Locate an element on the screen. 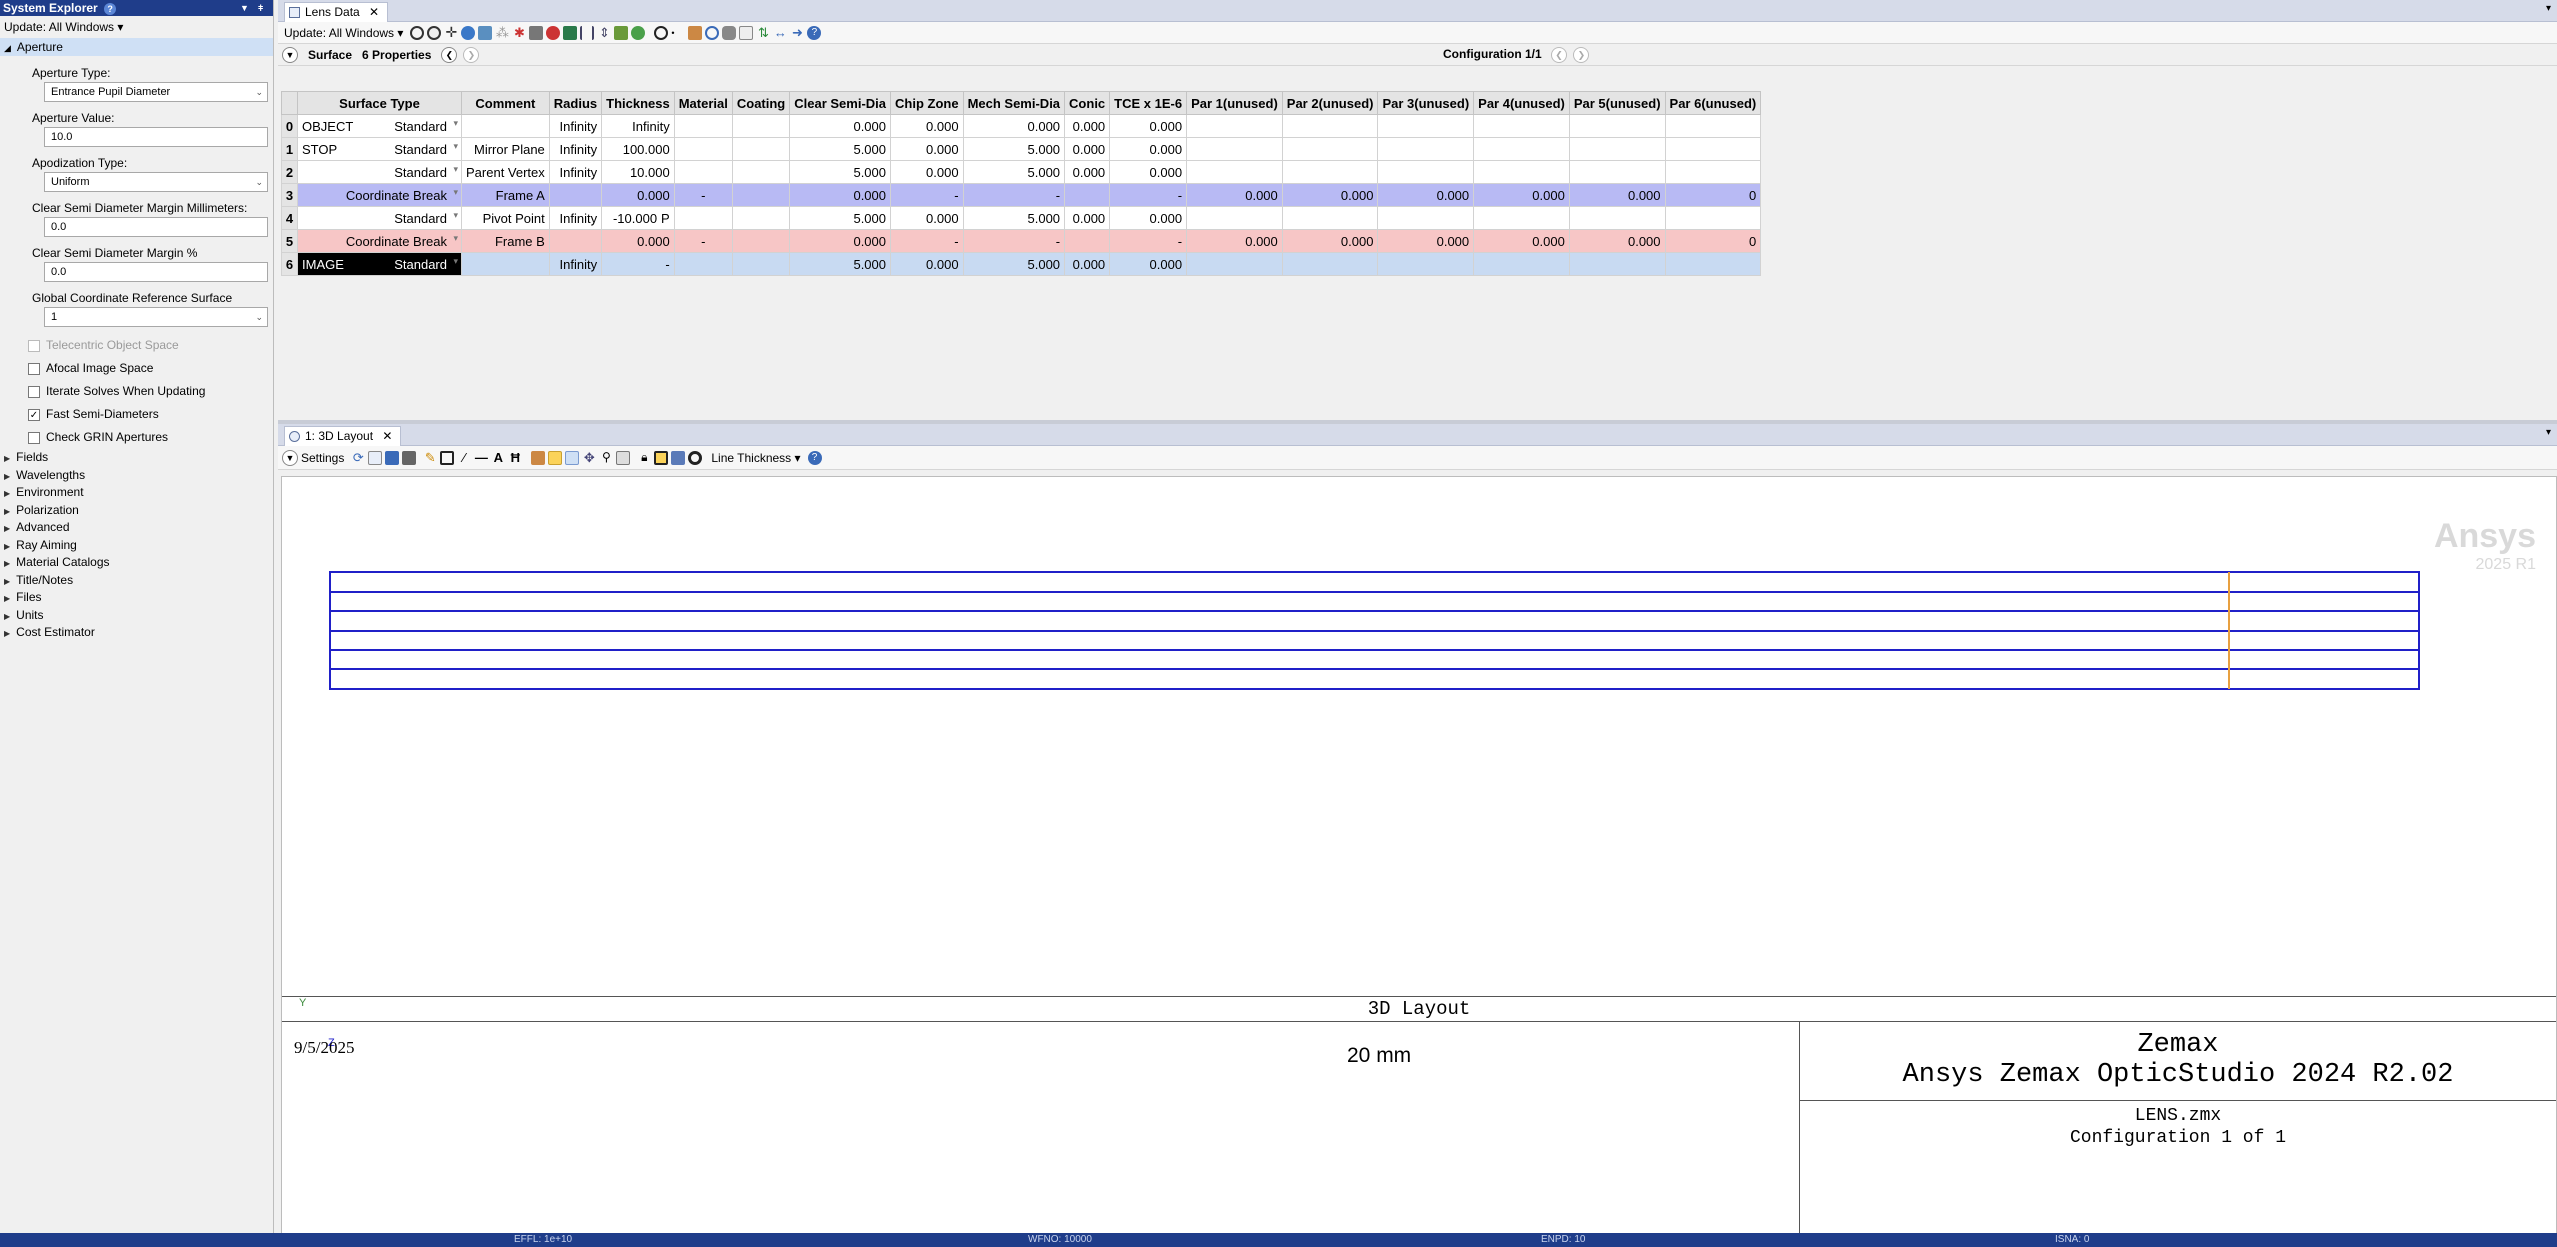 The width and height of the screenshot is (2557, 1247). gear-icon is located at coordinates (638, 32).